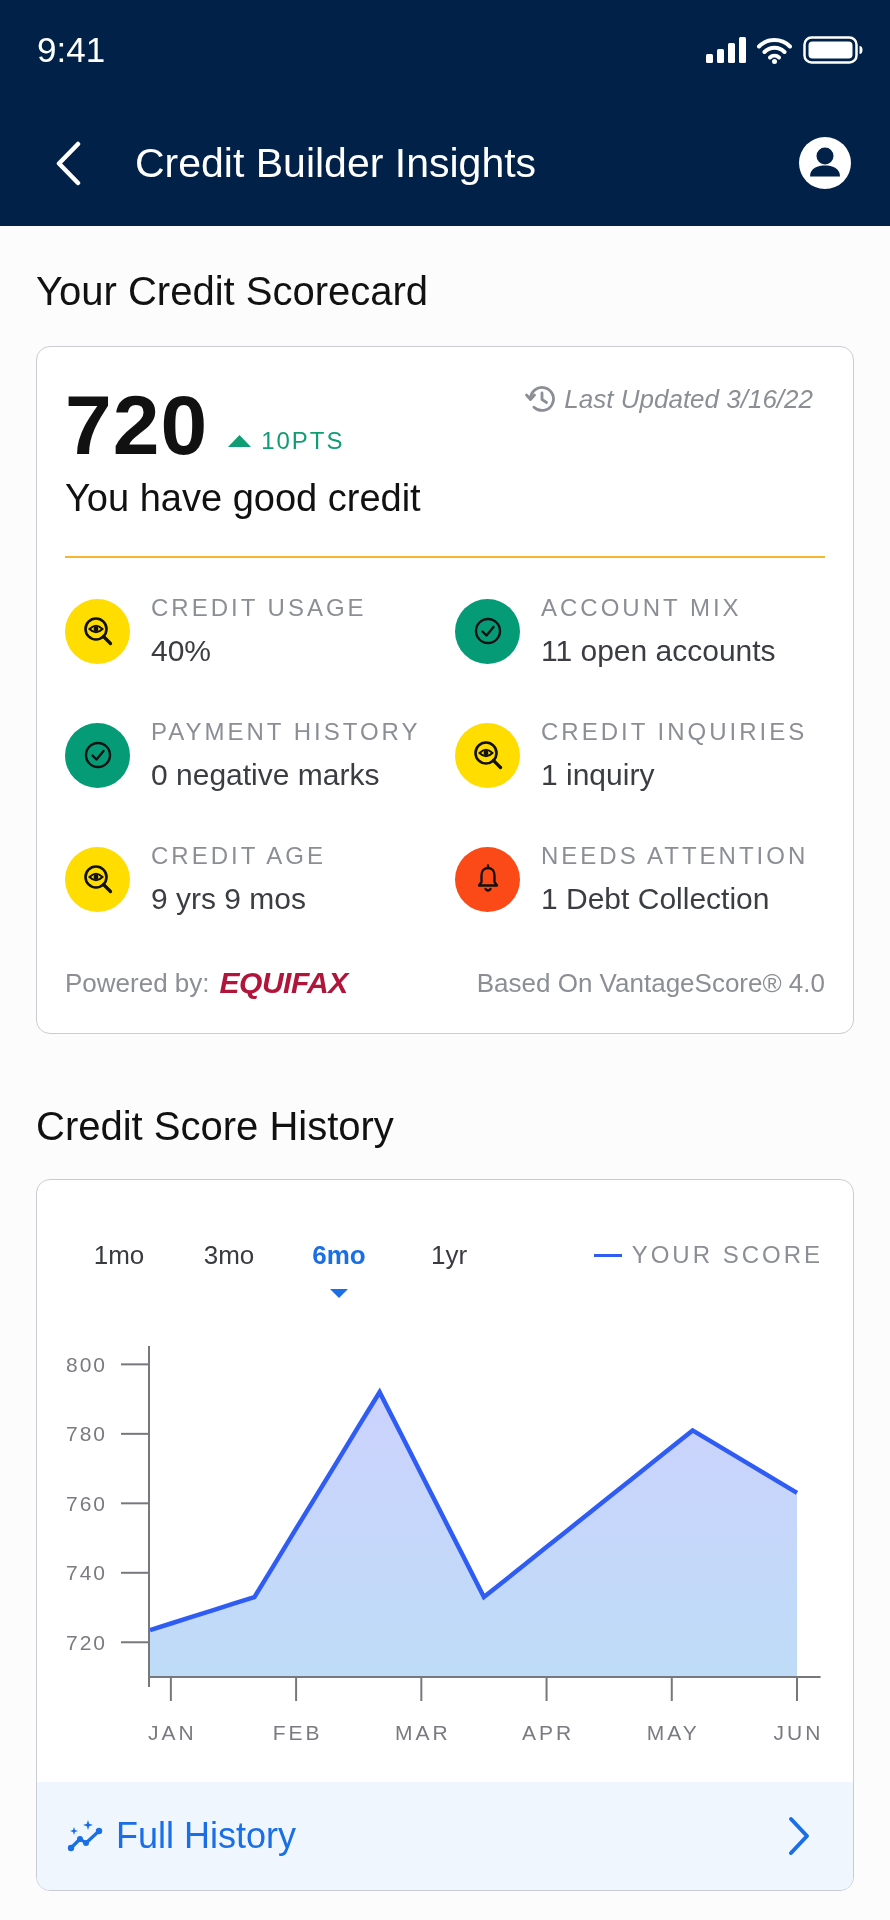 The image size is (890, 1920). What do you see at coordinates (86, 1573) in the screenshot?
I see `y-axis-label: 740` at bounding box center [86, 1573].